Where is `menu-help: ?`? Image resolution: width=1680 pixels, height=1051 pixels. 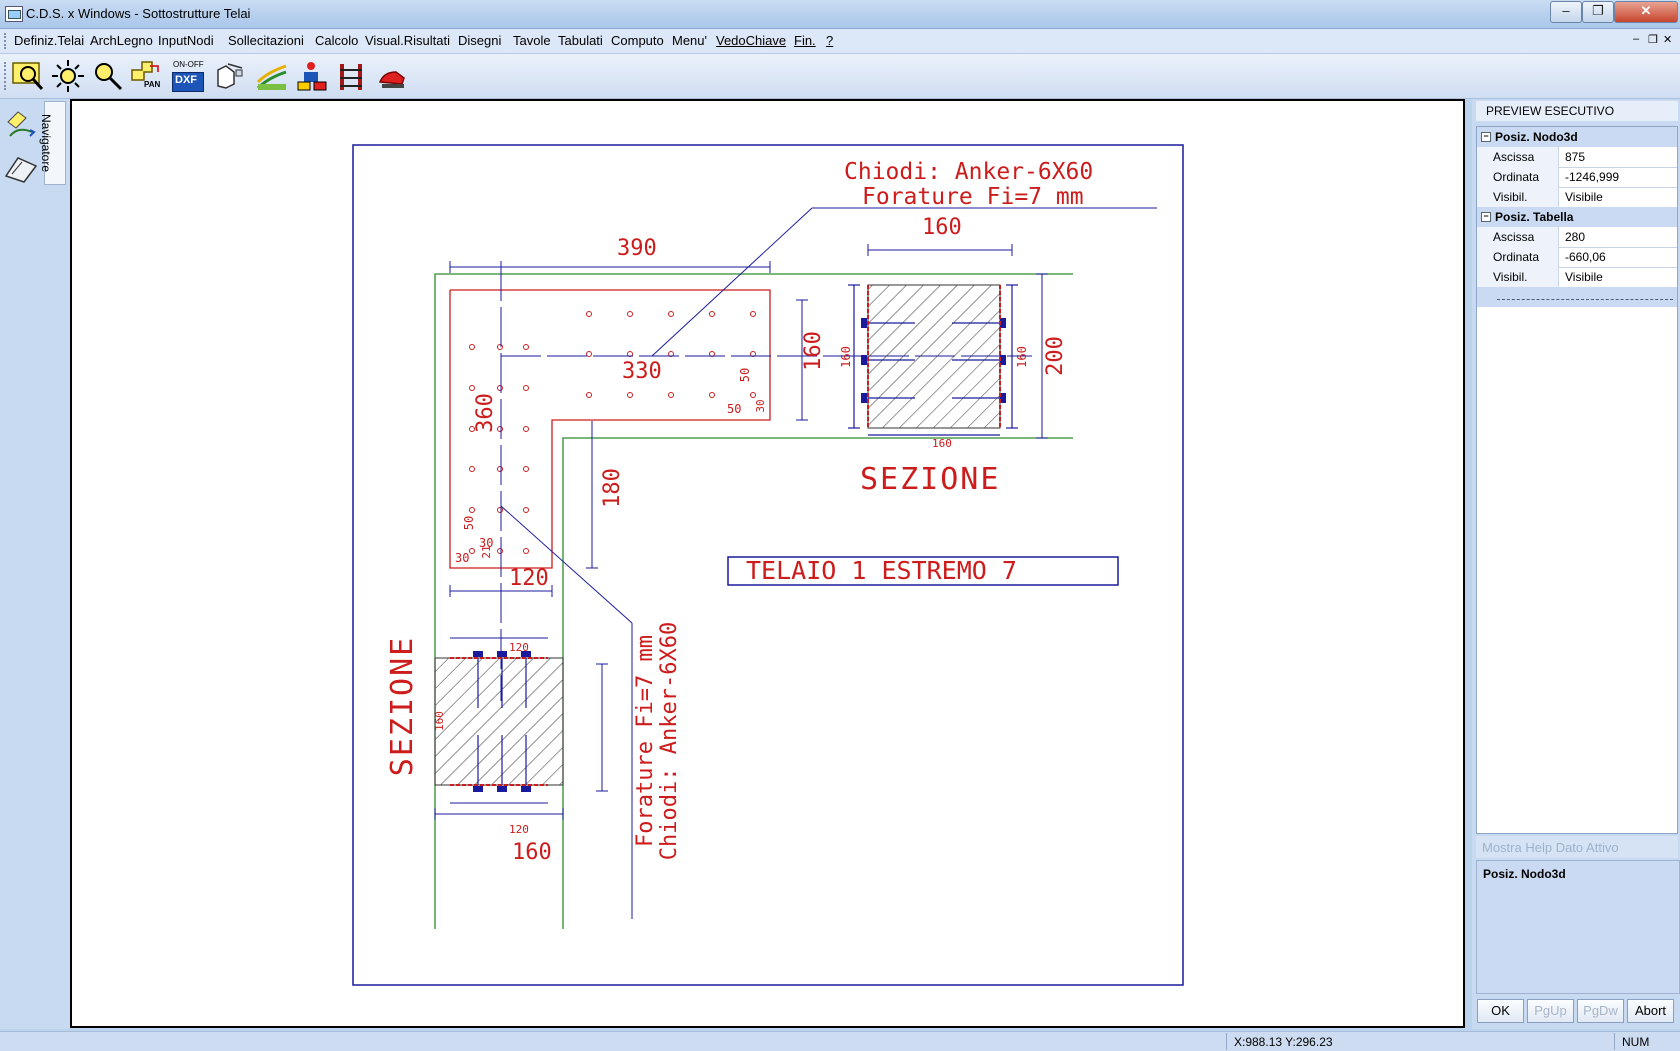 menu-help: ? is located at coordinates (829, 40).